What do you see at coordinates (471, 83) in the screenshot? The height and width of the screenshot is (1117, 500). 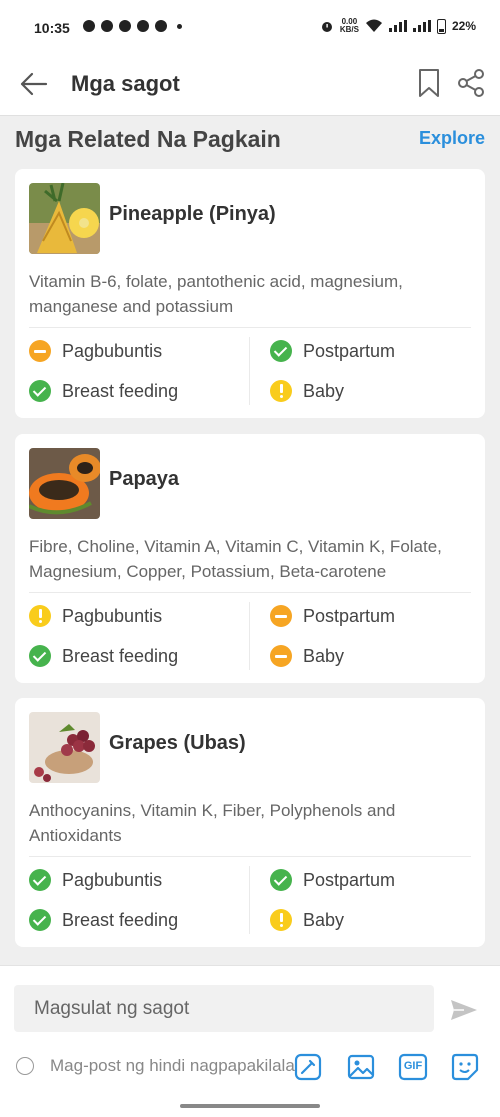 I see `share-icon` at bounding box center [471, 83].